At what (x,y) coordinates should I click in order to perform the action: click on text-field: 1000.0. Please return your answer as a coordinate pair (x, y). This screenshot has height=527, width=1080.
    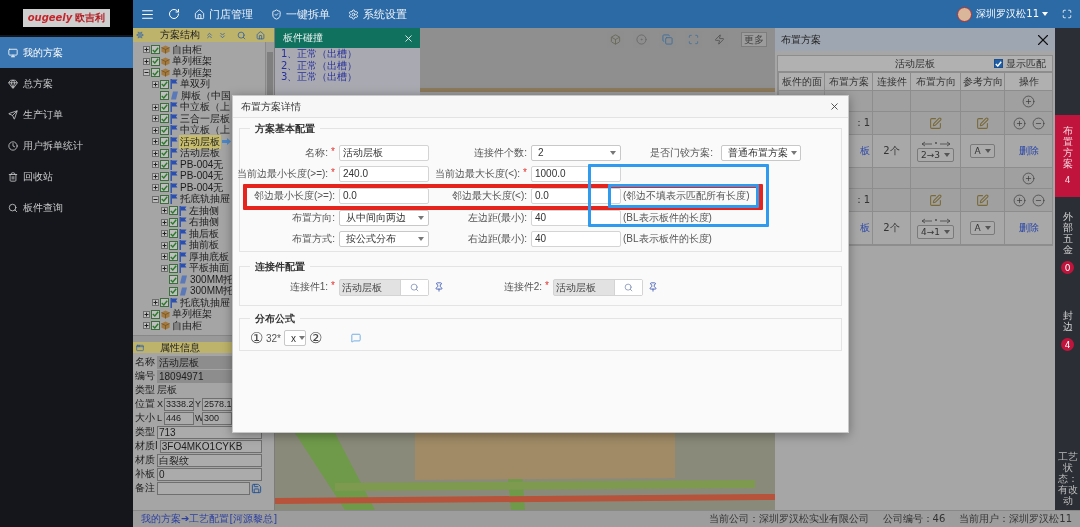
    Looking at the image, I should click on (576, 173).